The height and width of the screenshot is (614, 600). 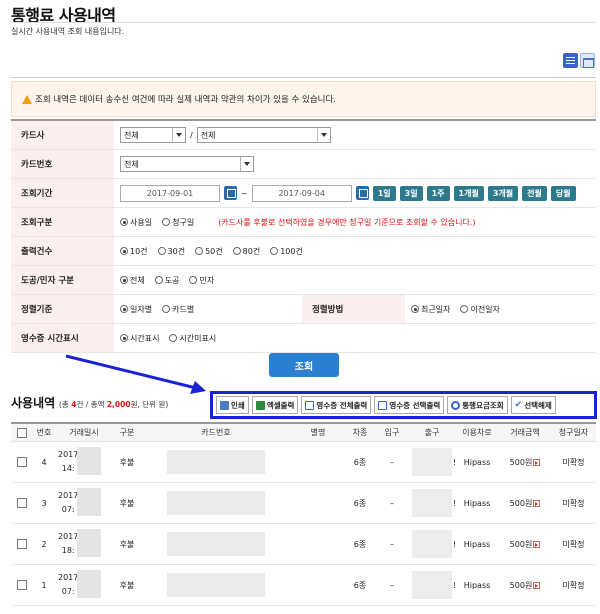 I want to click on check-icon: ✔, so click(x=518, y=405).